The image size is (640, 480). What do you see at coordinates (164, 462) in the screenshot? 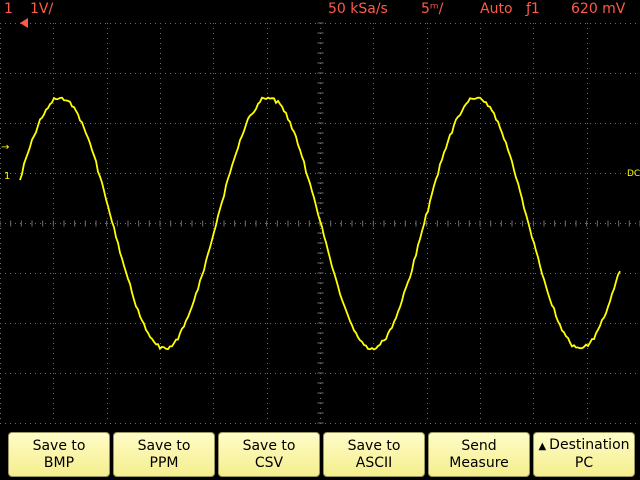
I see `softkey-line2: PPM` at bounding box center [164, 462].